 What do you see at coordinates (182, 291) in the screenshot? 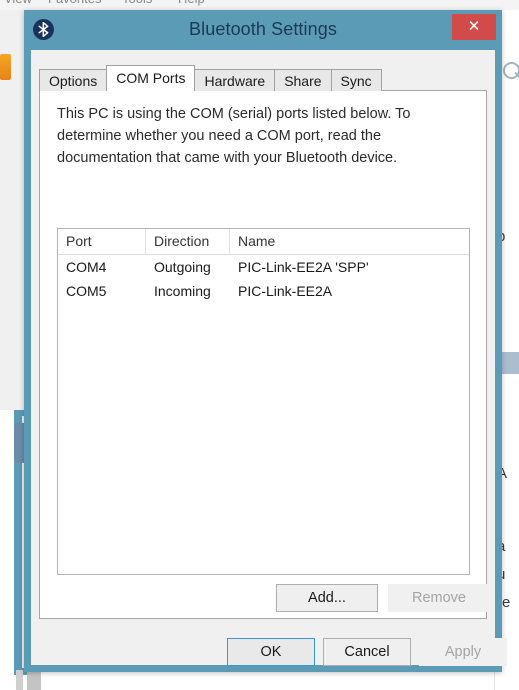
I see `cell-direction: Incoming` at bounding box center [182, 291].